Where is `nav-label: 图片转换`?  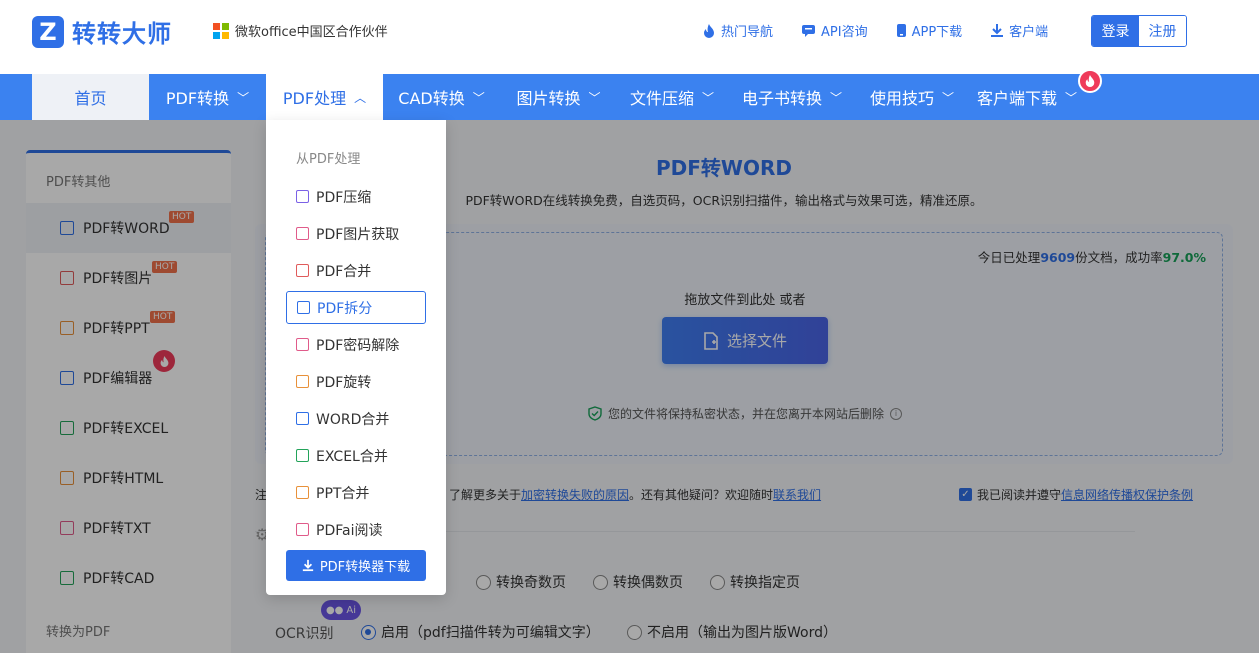 nav-label: 图片转换 is located at coordinates (548, 98).